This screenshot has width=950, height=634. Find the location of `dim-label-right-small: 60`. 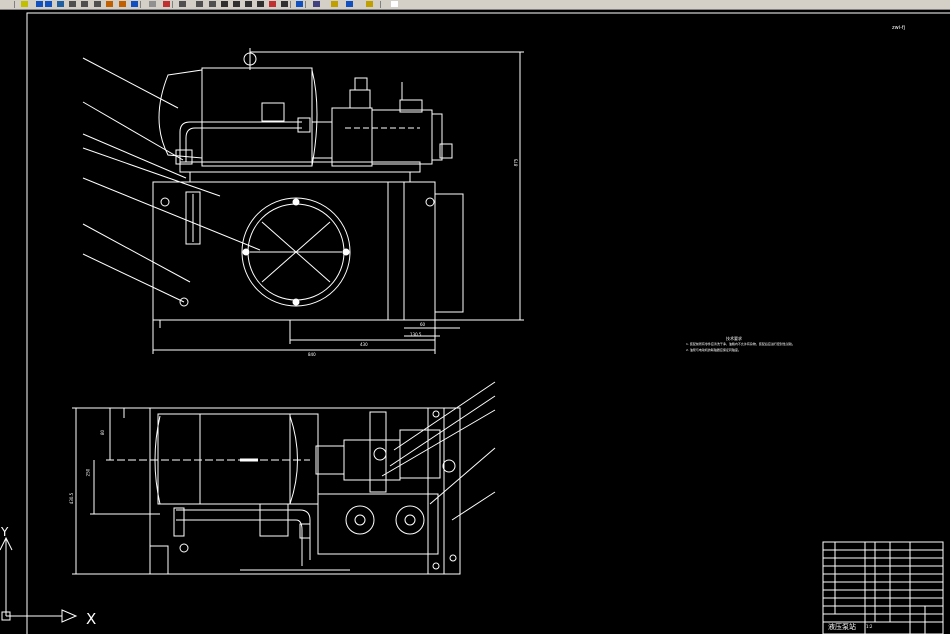

dim-label-right-small: 60 is located at coordinates (423, 324).